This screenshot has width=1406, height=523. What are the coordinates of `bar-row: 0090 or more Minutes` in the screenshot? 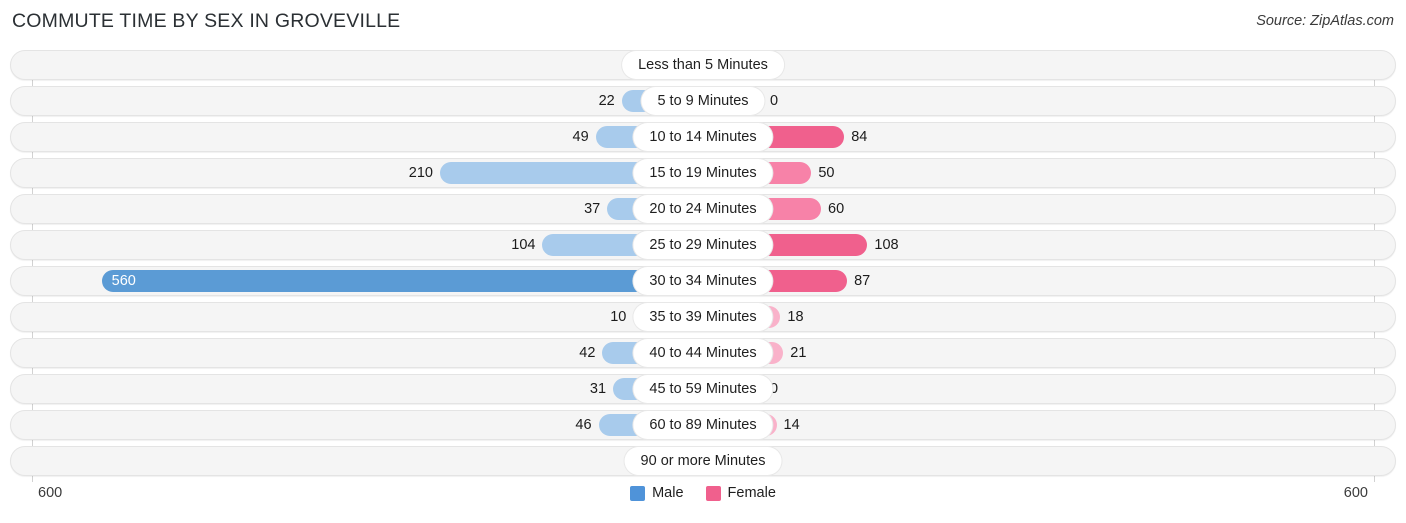 It's located at (703, 461).